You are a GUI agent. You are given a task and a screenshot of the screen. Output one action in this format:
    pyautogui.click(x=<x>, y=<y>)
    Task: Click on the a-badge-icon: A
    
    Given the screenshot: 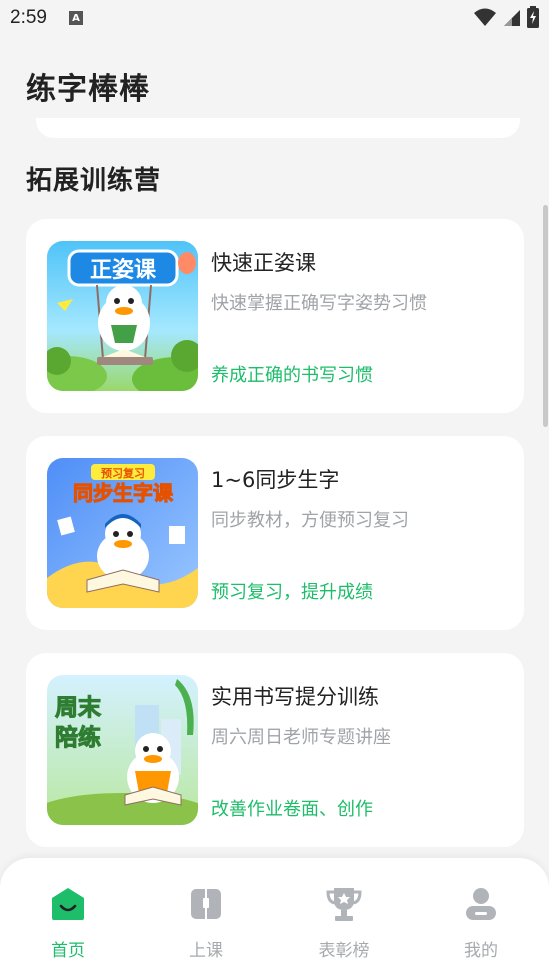 What is the action you would take?
    pyautogui.click(x=75, y=18)
    